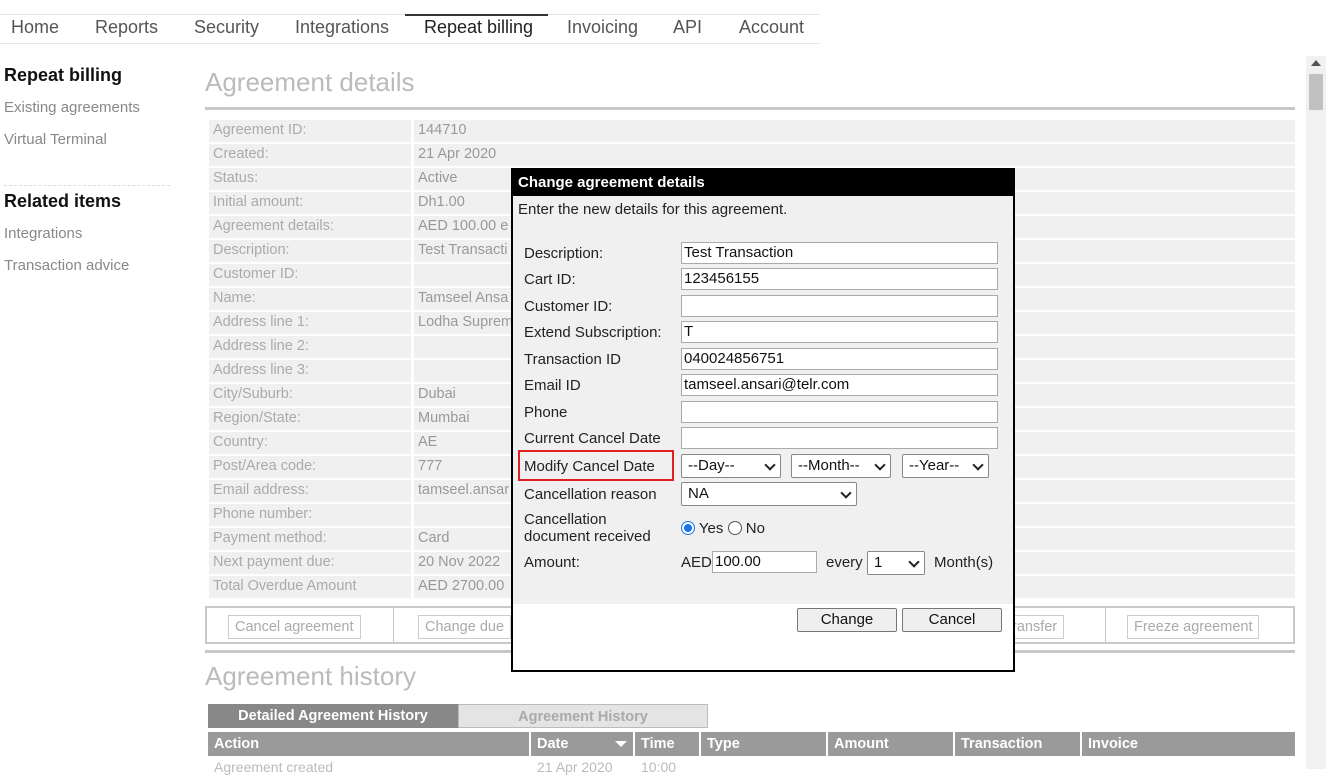 The height and width of the screenshot is (778, 1343). Describe the element at coordinates (565, 519) in the screenshot. I see `document-received-label-line1: Cancellation` at that location.